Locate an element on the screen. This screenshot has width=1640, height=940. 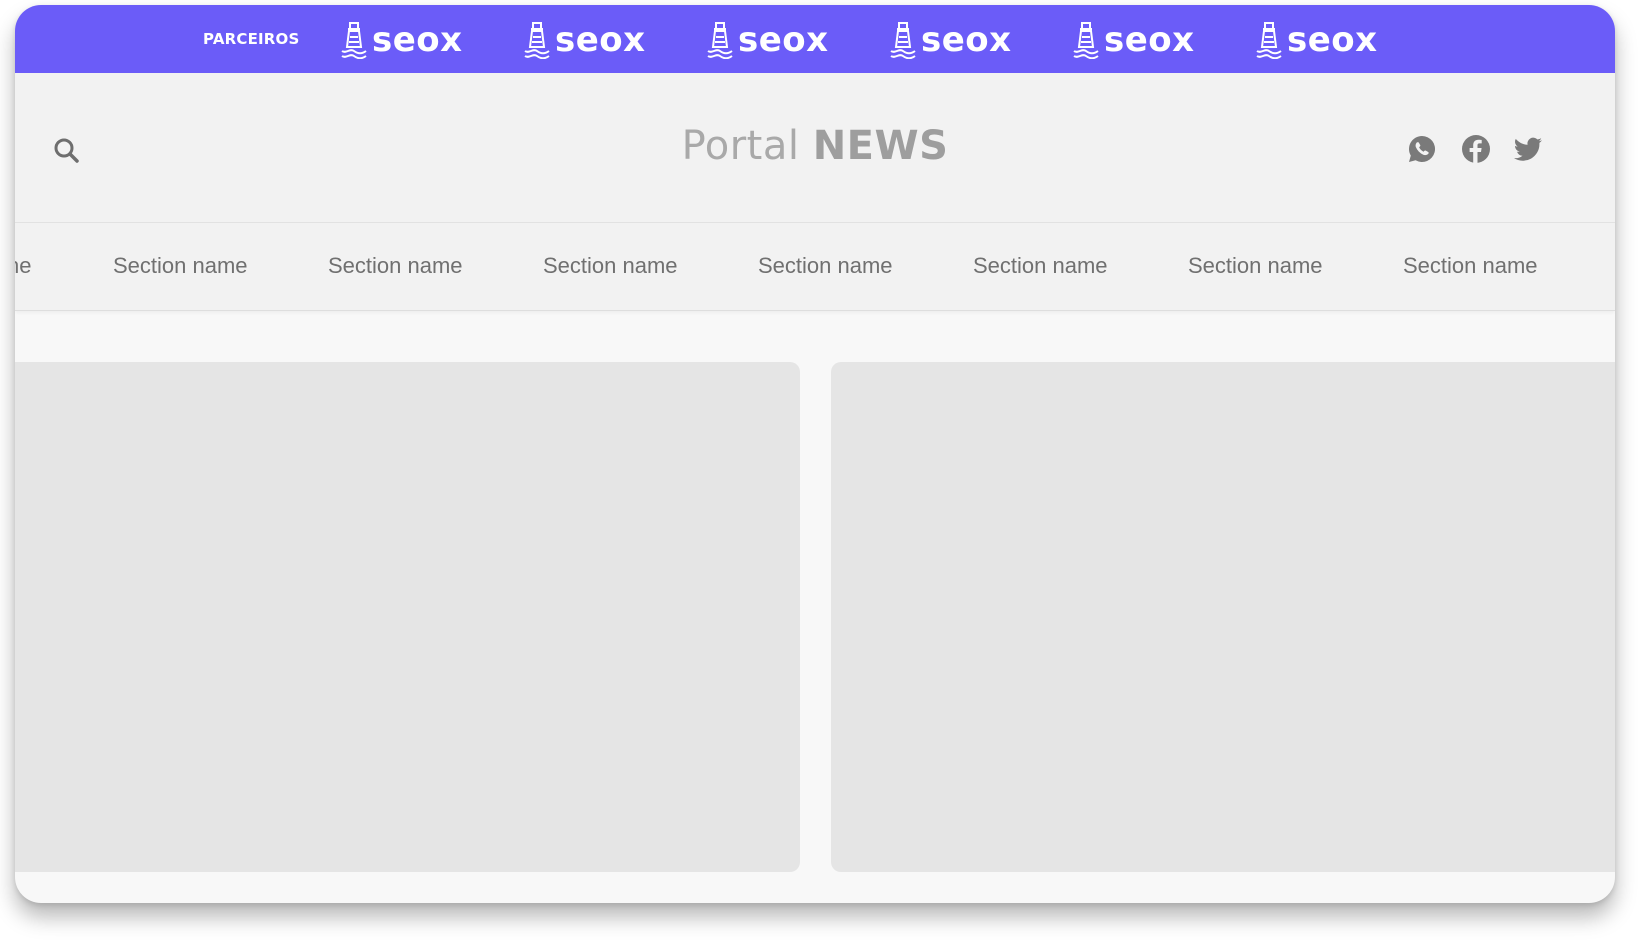
partner-logo-2: seox is located at coordinates (584, 40).